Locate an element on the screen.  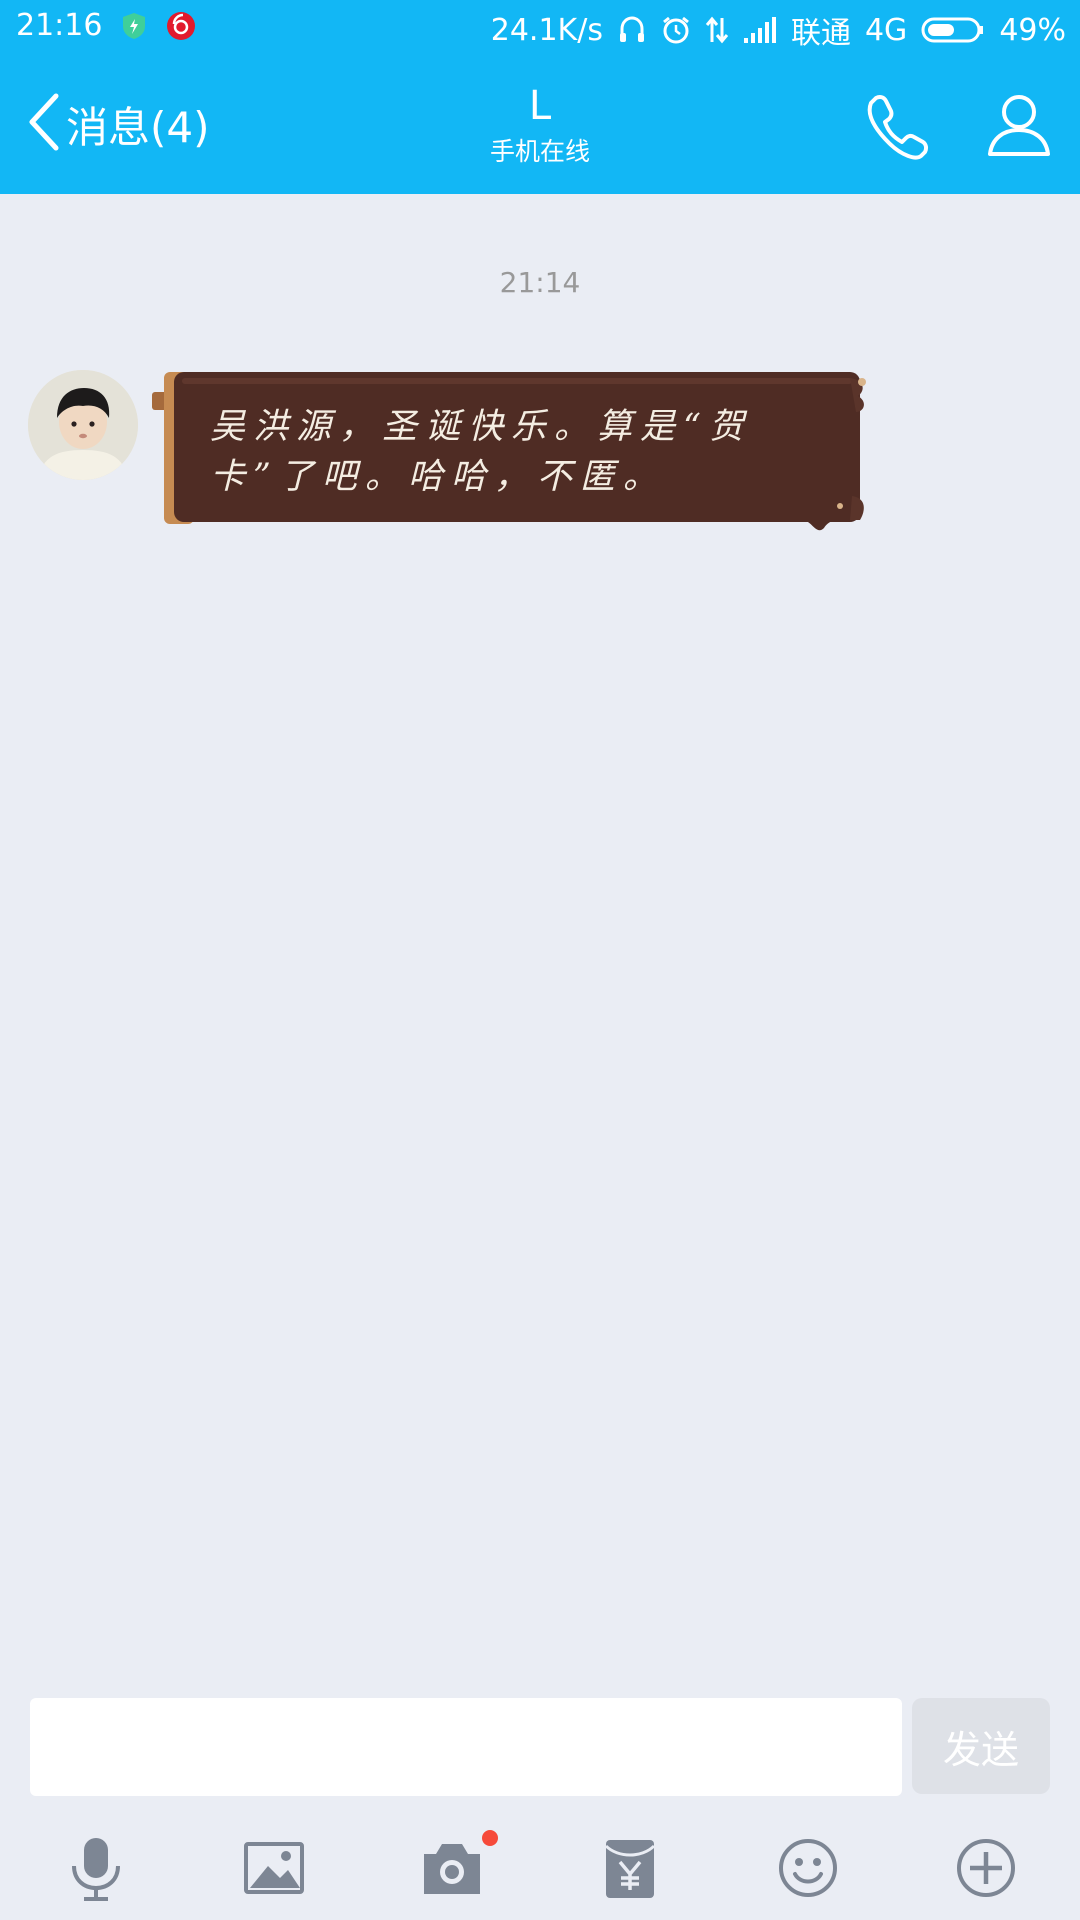
notification-dot is located at coordinates (490, 1838).